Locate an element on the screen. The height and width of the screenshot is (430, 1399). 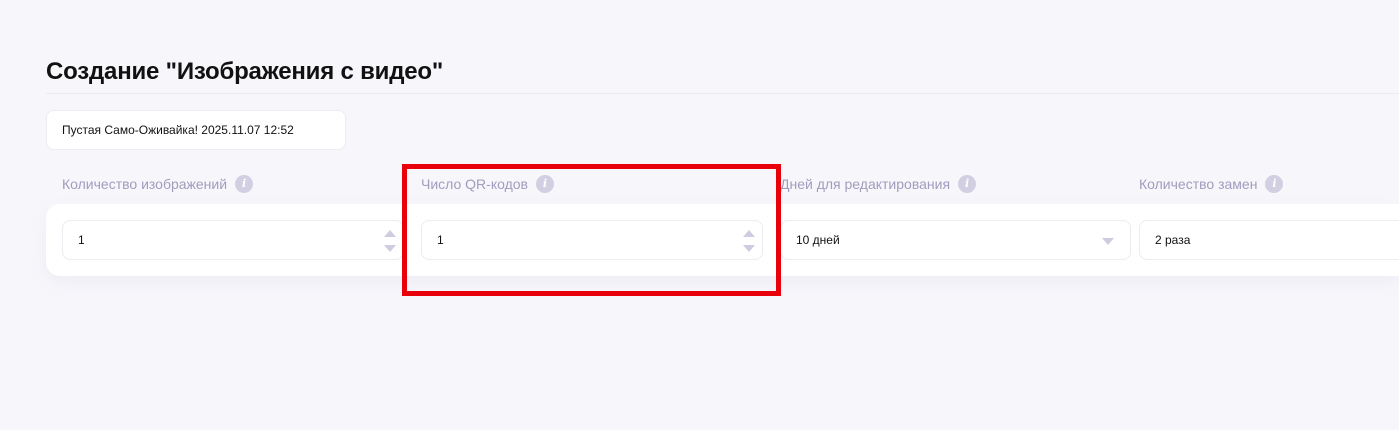
qr-count-value: 1 is located at coordinates (440, 240).